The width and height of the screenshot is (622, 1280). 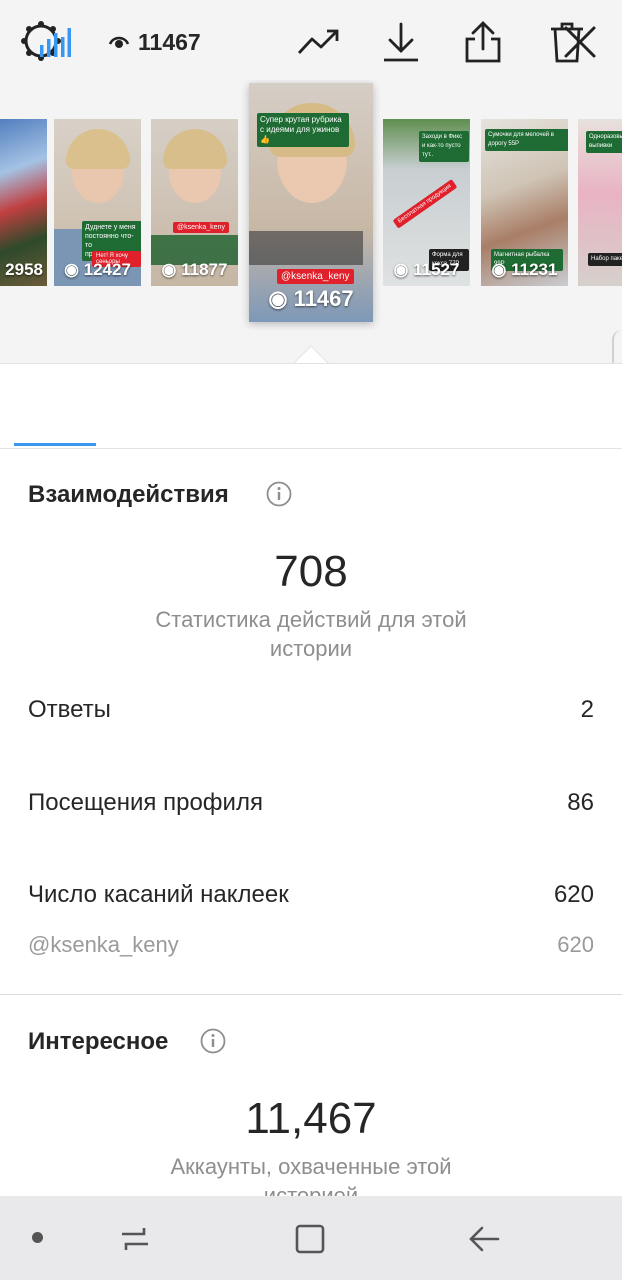 I want to click on download-icon, so click(x=401, y=42).